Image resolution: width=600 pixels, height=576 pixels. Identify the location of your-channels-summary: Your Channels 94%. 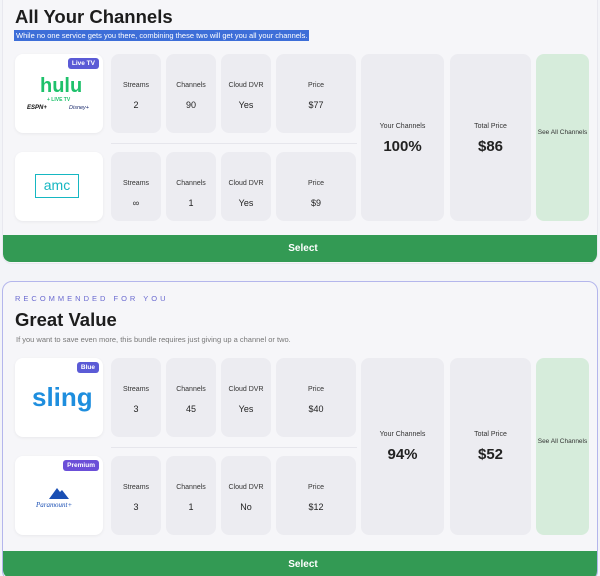
(402, 446).